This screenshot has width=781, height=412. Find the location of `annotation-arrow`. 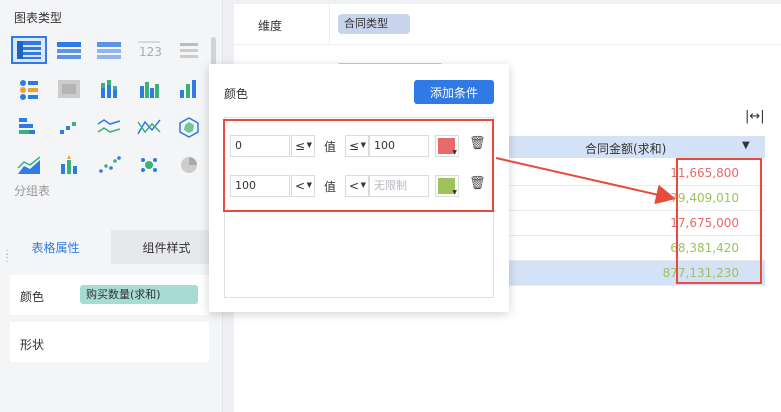

annotation-arrow is located at coordinates (585, 181).